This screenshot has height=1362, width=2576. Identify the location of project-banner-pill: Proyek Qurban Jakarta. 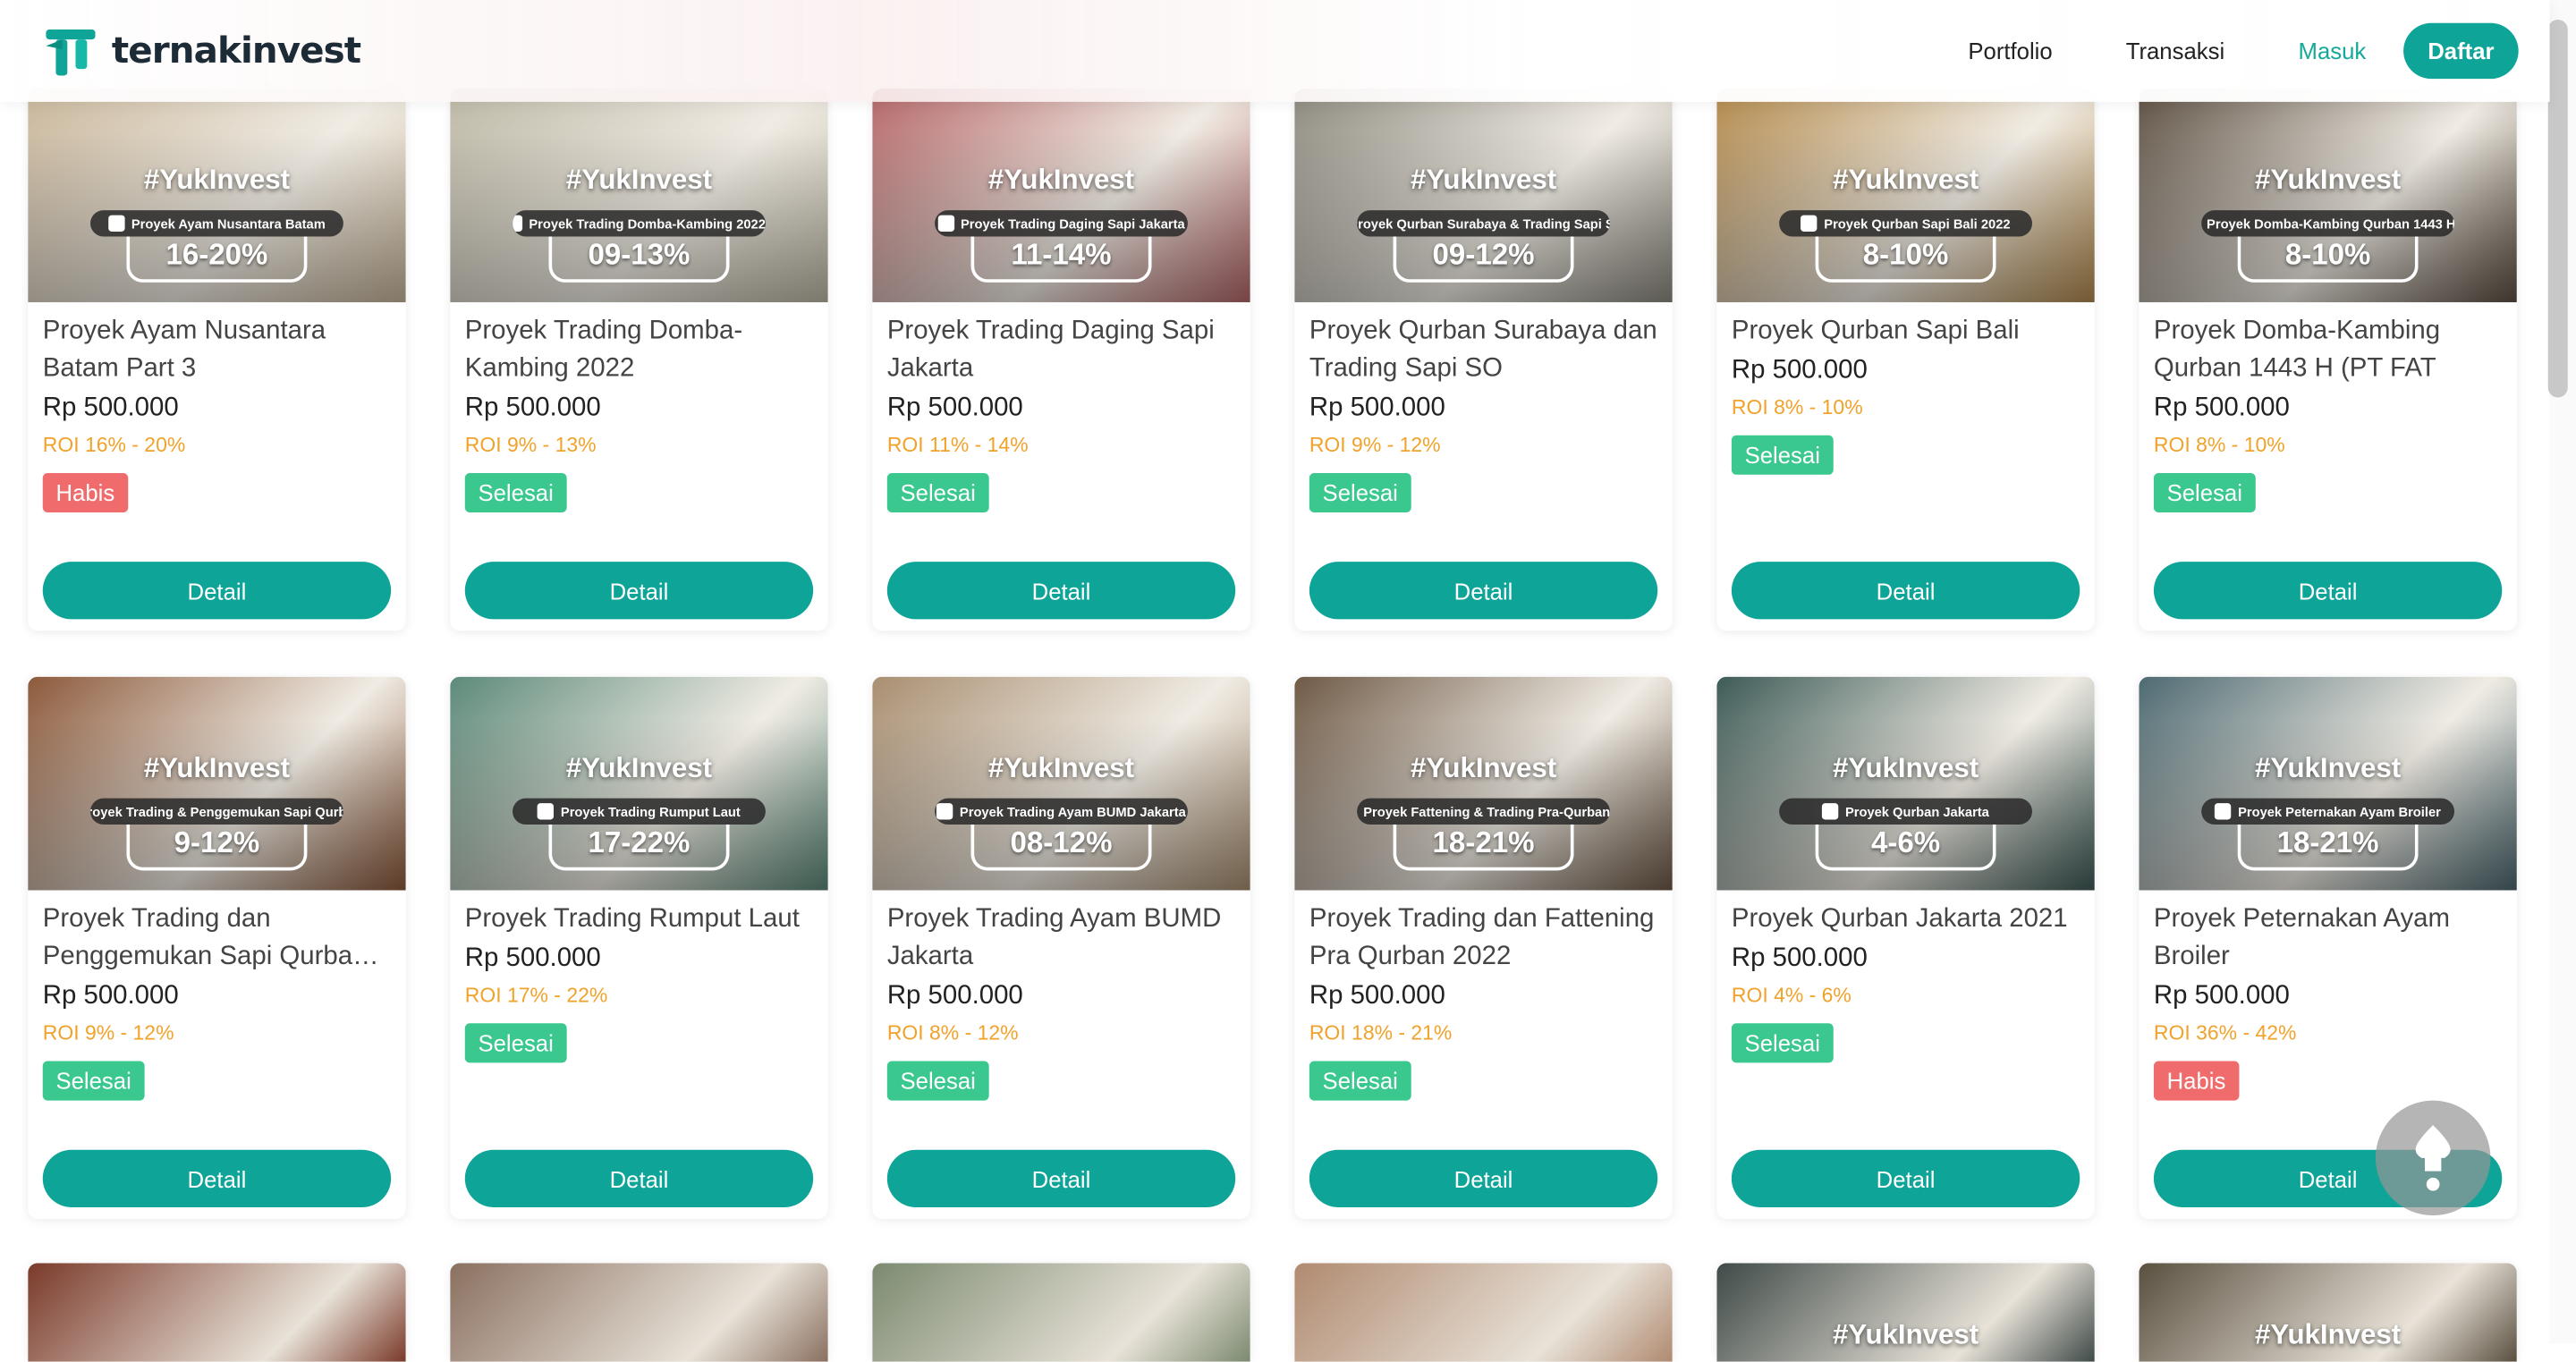
(1905, 811).